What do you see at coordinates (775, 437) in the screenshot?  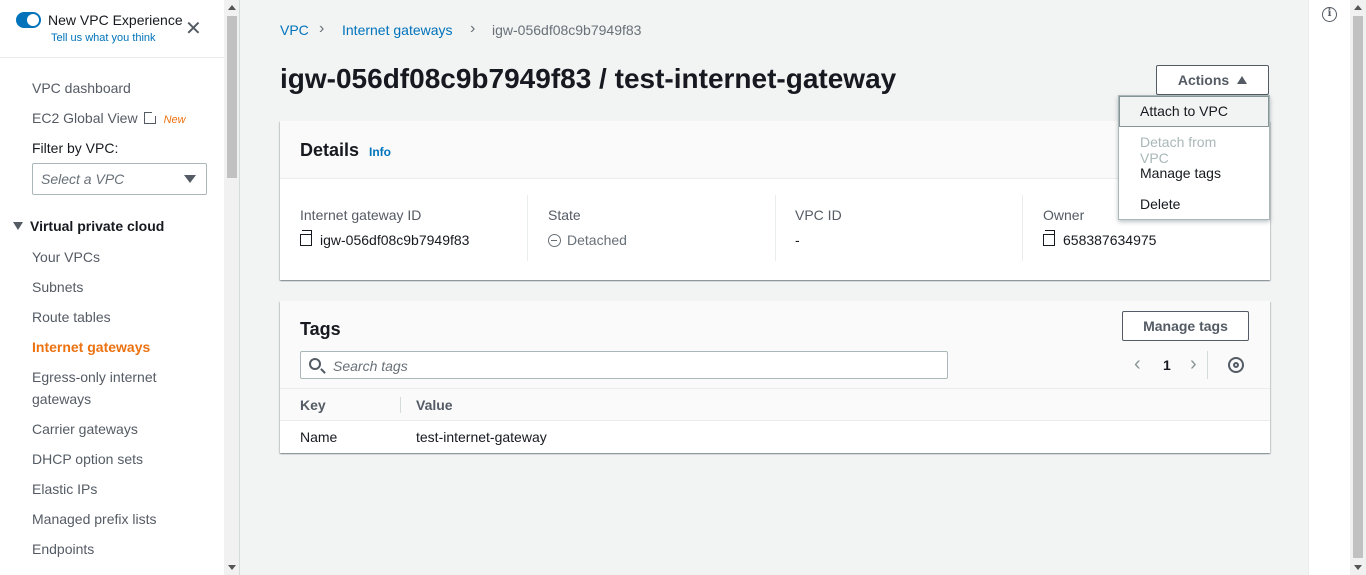 I see `table-row: Name test-internet-gateway` at bounding box center [775, 437].